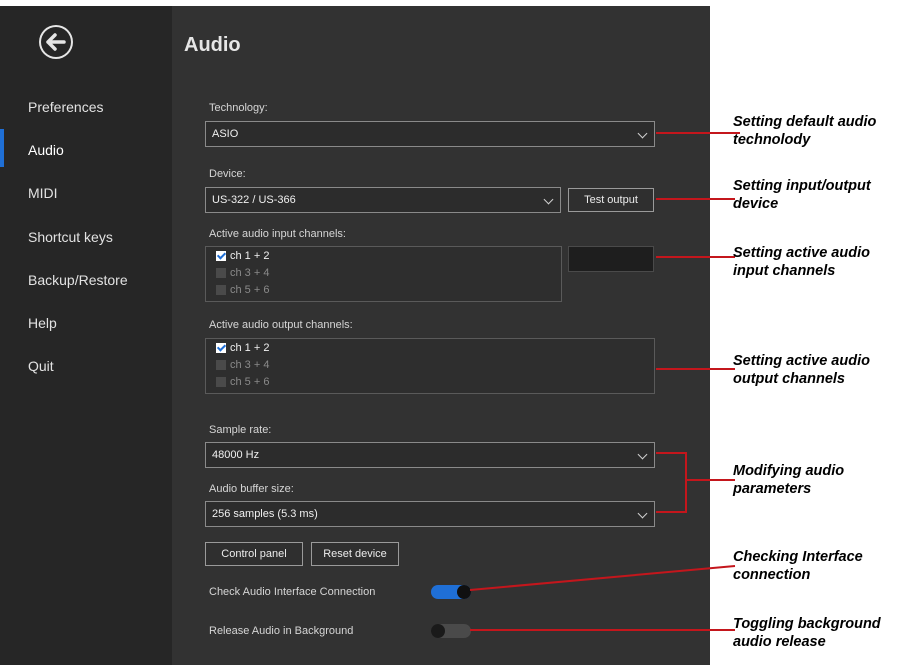 This screenshot has height=665, width=898. Describe the element at coordinates (801, 370) in the screenshot. I see `annotation-output: Setting active audio output channels` at that location.